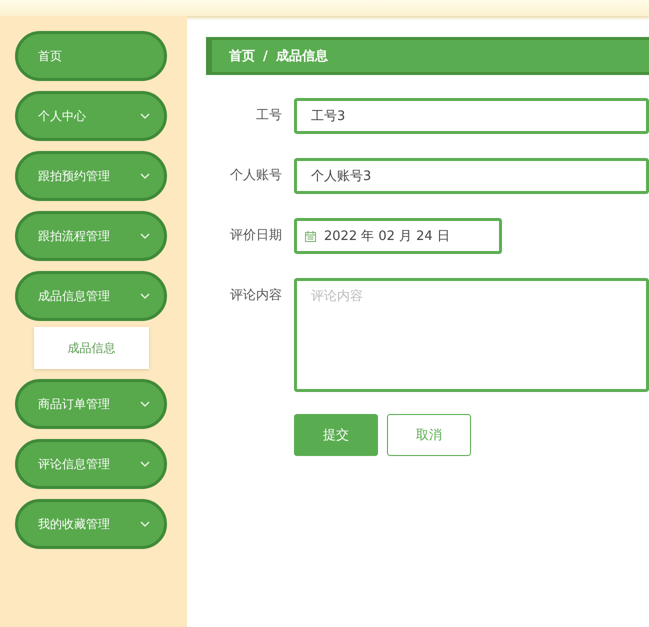  I want to click on sidebar-menu-item: 个人中心, so click(91, 116).